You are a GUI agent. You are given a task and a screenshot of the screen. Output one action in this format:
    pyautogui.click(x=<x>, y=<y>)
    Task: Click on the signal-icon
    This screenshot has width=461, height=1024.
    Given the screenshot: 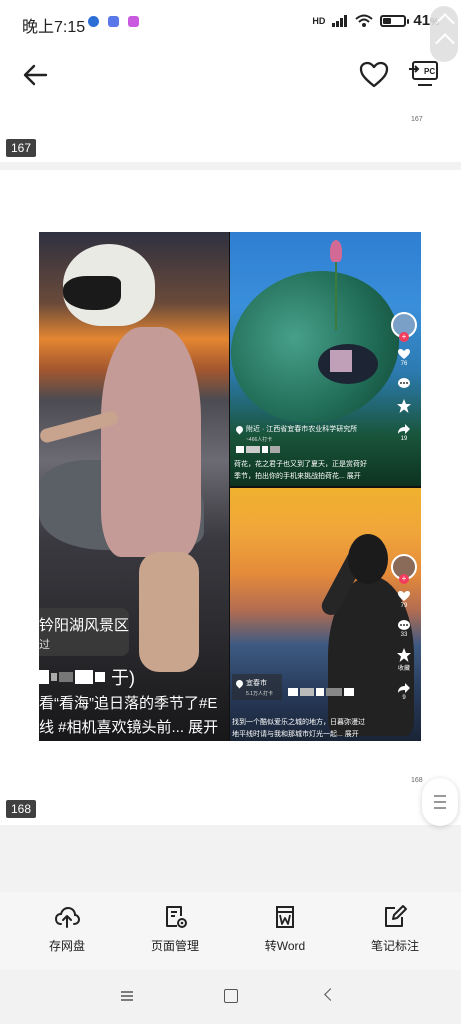 What is the action you would take?
    pyautogui.click(x=340, y=20)
    